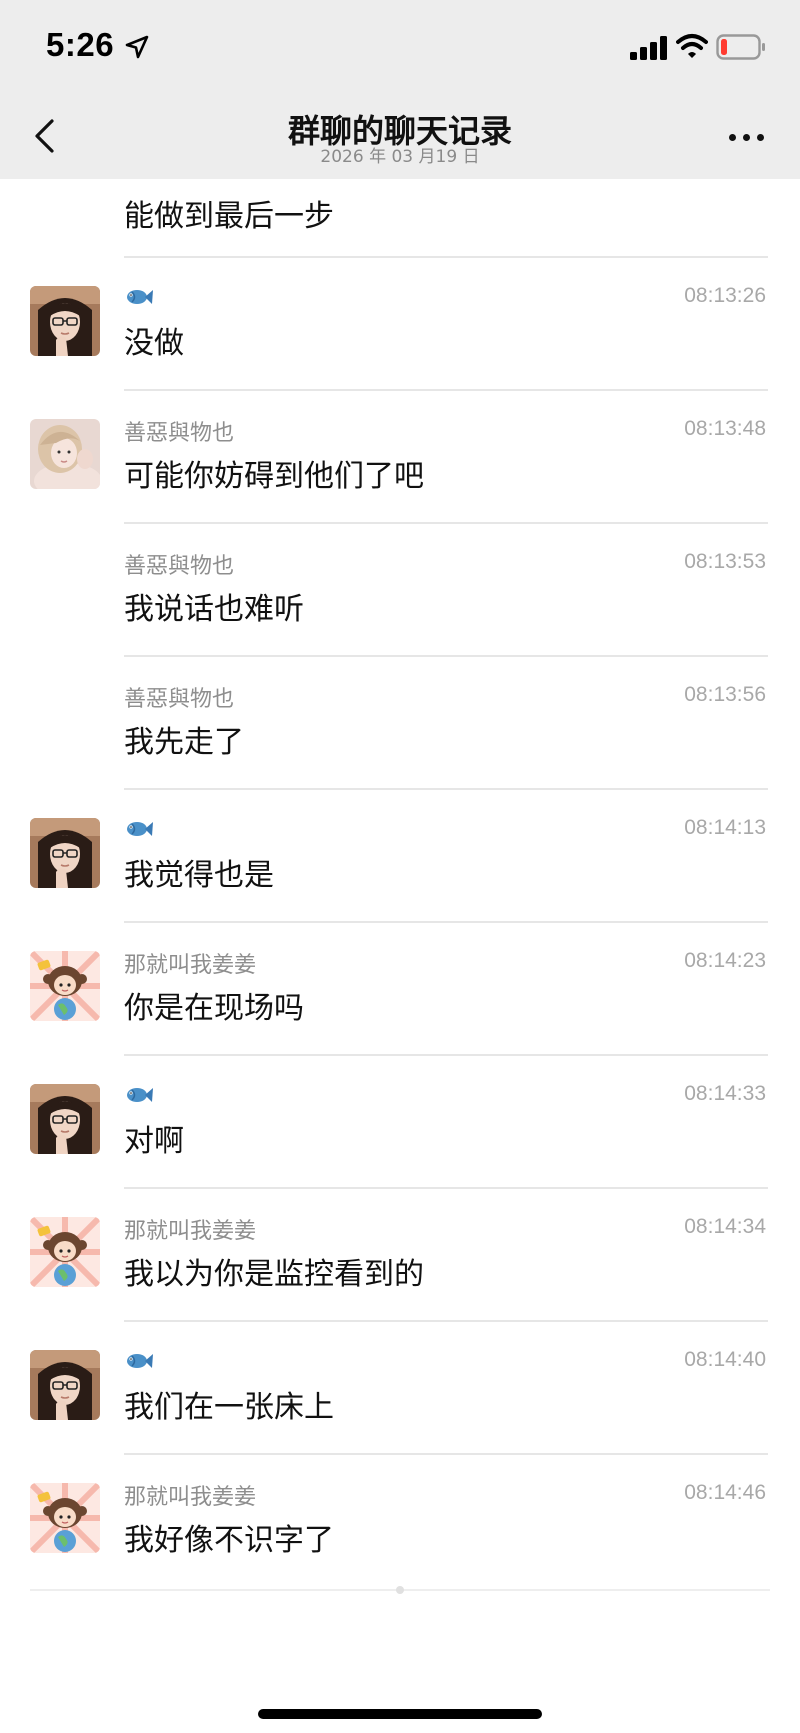 Image resolution: width=800 pixels, height=1733 pixels. I want to click on top-bar: 5:26 群聊的聊天记录 2026 年 03 月19 日, so click(400, 89).